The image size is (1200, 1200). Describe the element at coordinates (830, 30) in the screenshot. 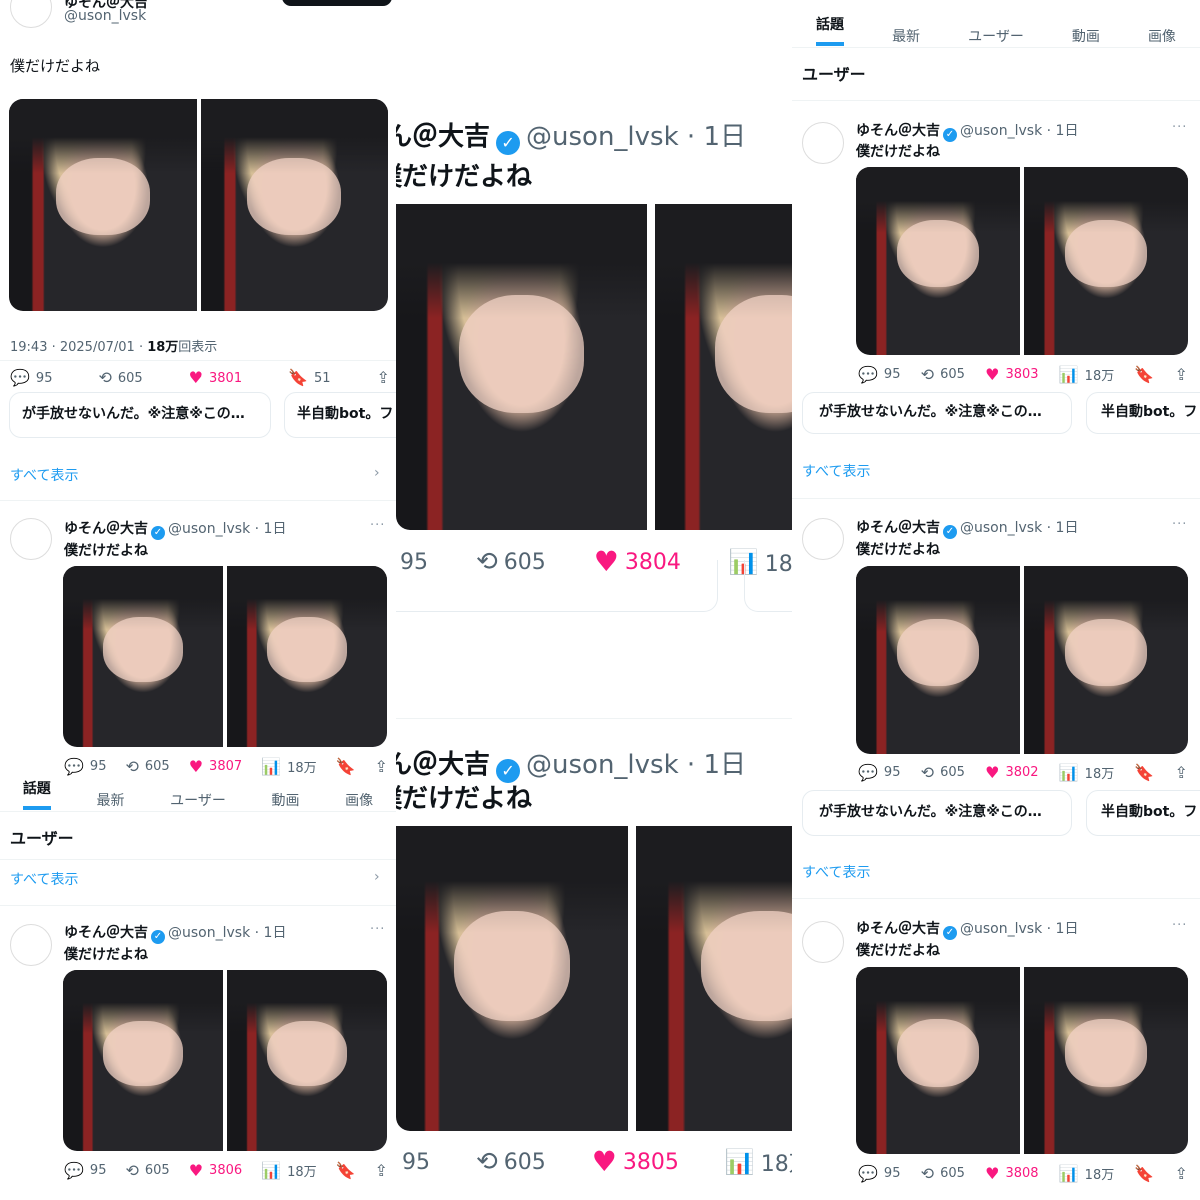

I see `tab-topics: 話題` at that location.